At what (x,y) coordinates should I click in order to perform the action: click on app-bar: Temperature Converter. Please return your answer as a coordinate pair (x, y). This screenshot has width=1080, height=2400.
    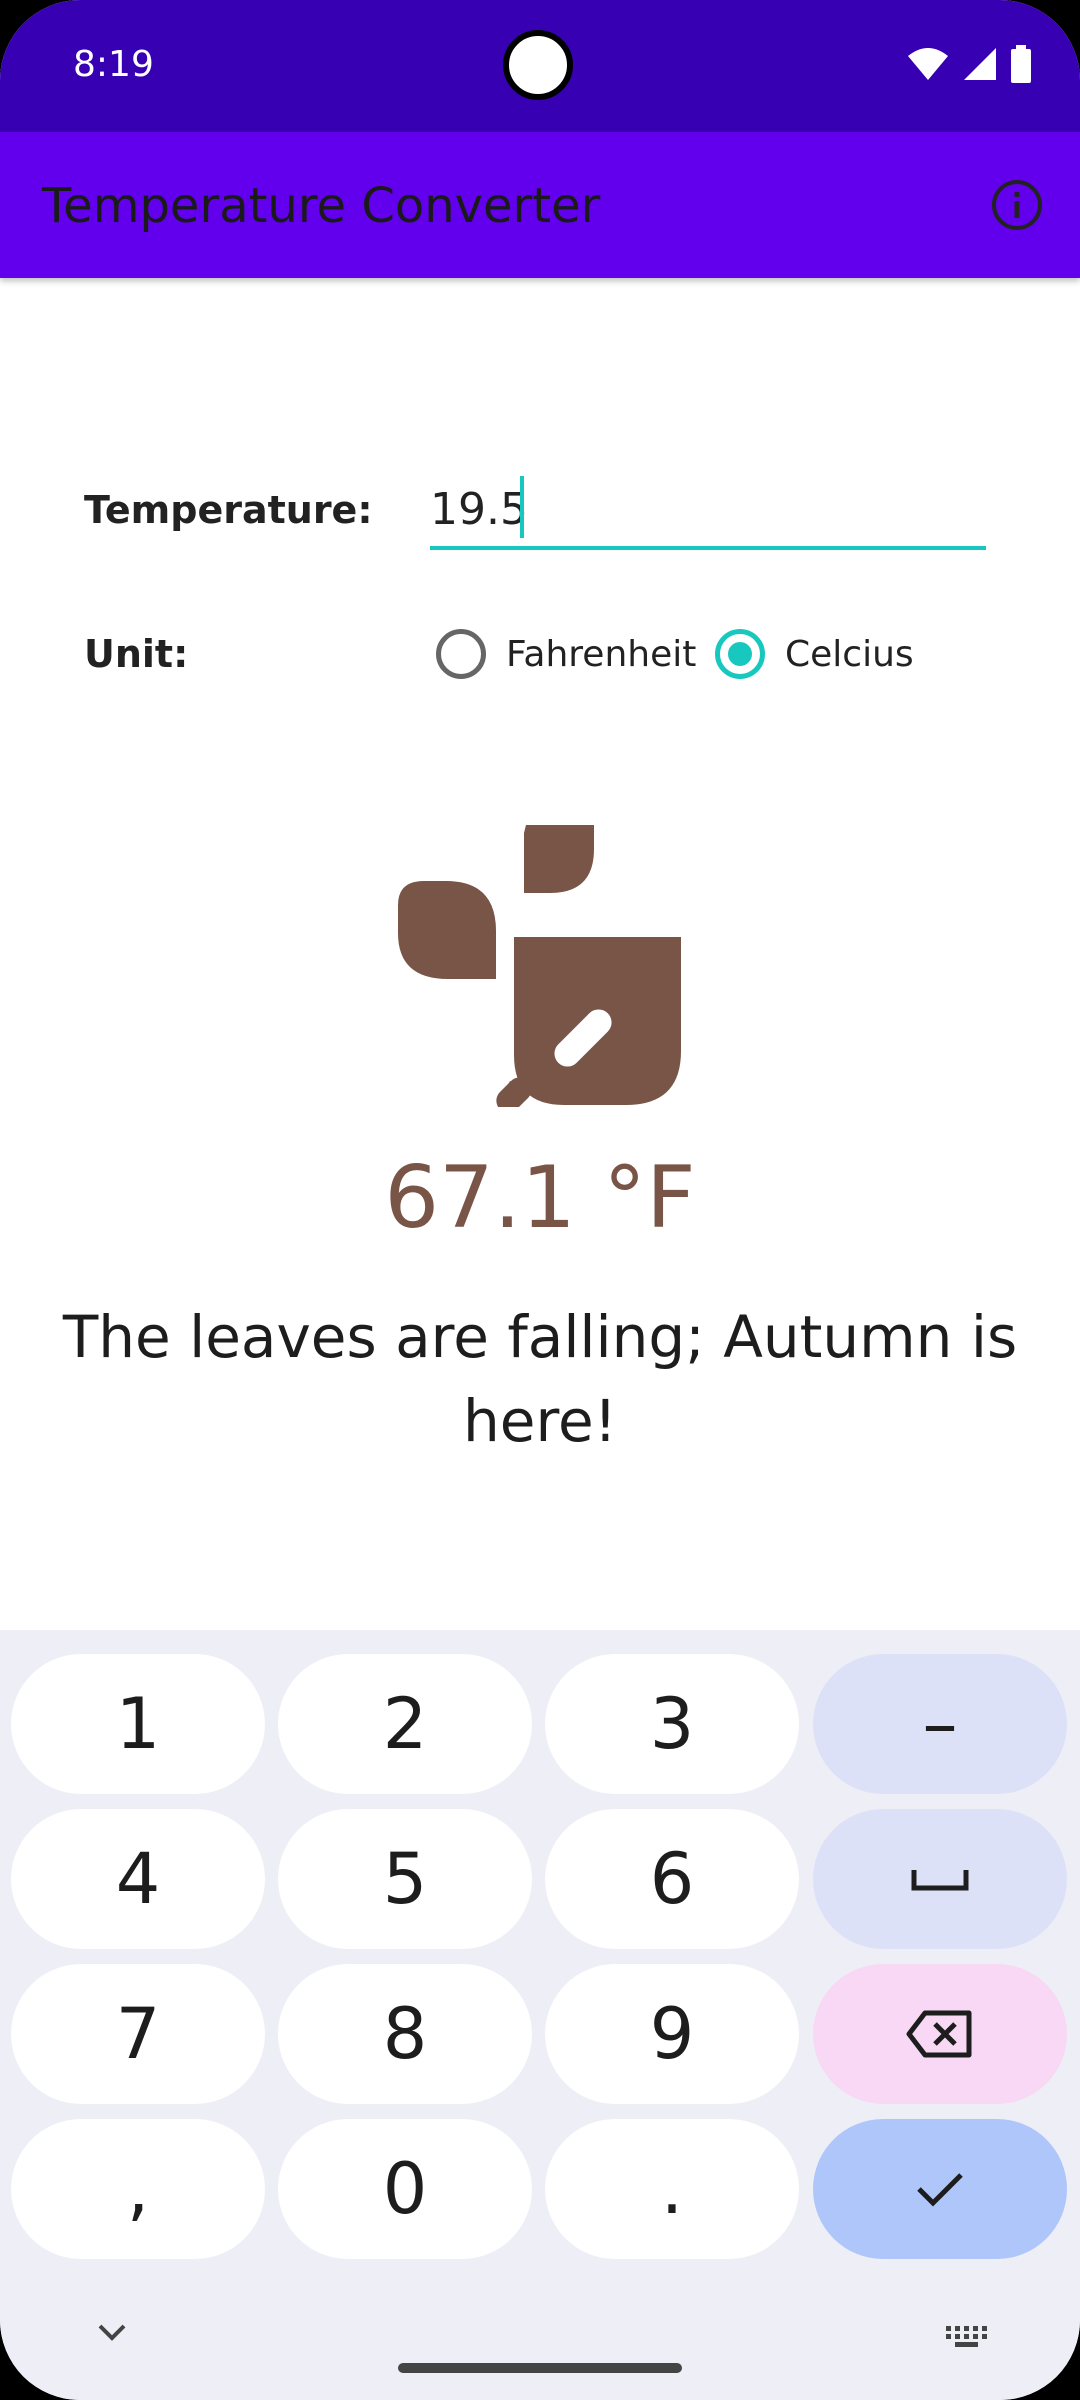
    Looking at the image, I should click on (540, 205).